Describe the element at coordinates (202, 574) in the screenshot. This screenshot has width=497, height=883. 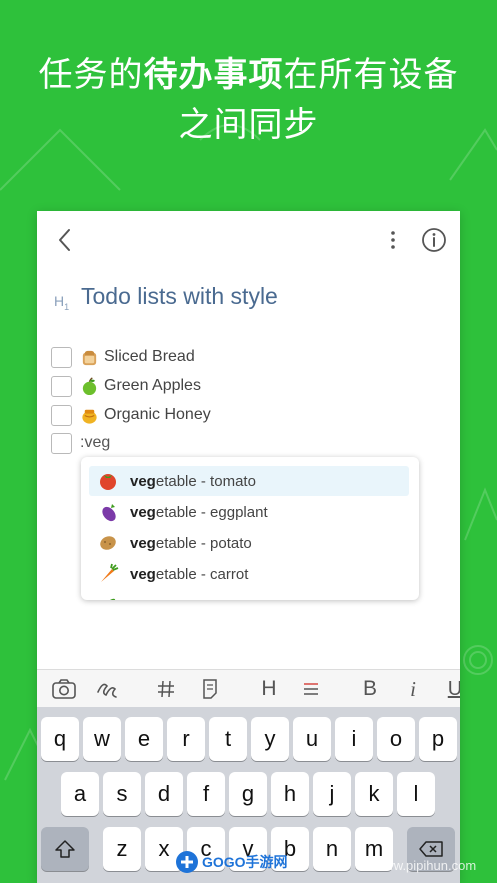
I see `autocomplete-label: etable - carrot` at that location.